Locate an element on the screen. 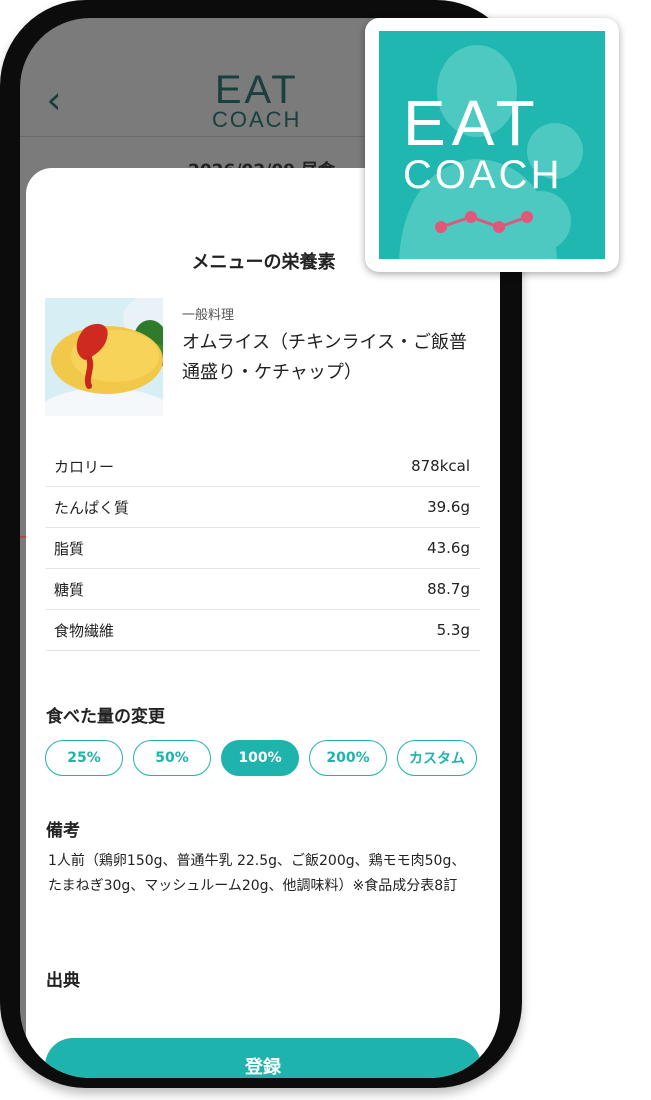 This screenshot has height=1100, width=651. nutrition-label: カロリー is located at coordinates (84, 466).